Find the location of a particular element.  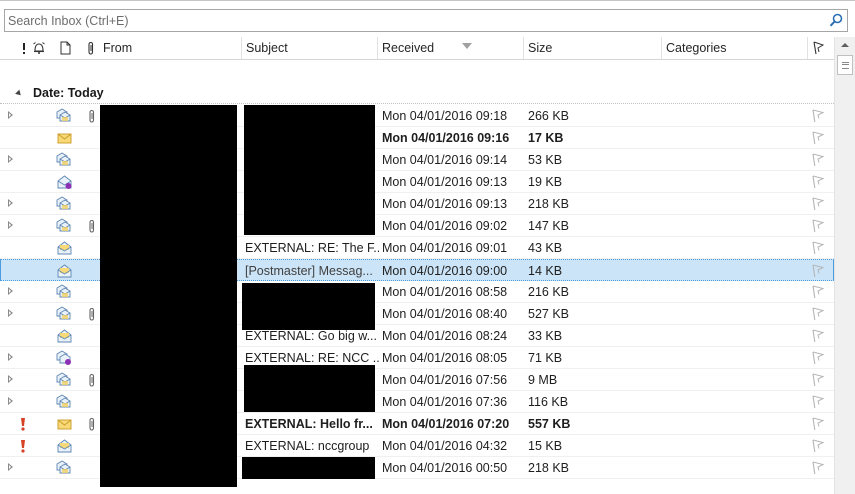

importance-column-icon is located at coordinates (24, 48).